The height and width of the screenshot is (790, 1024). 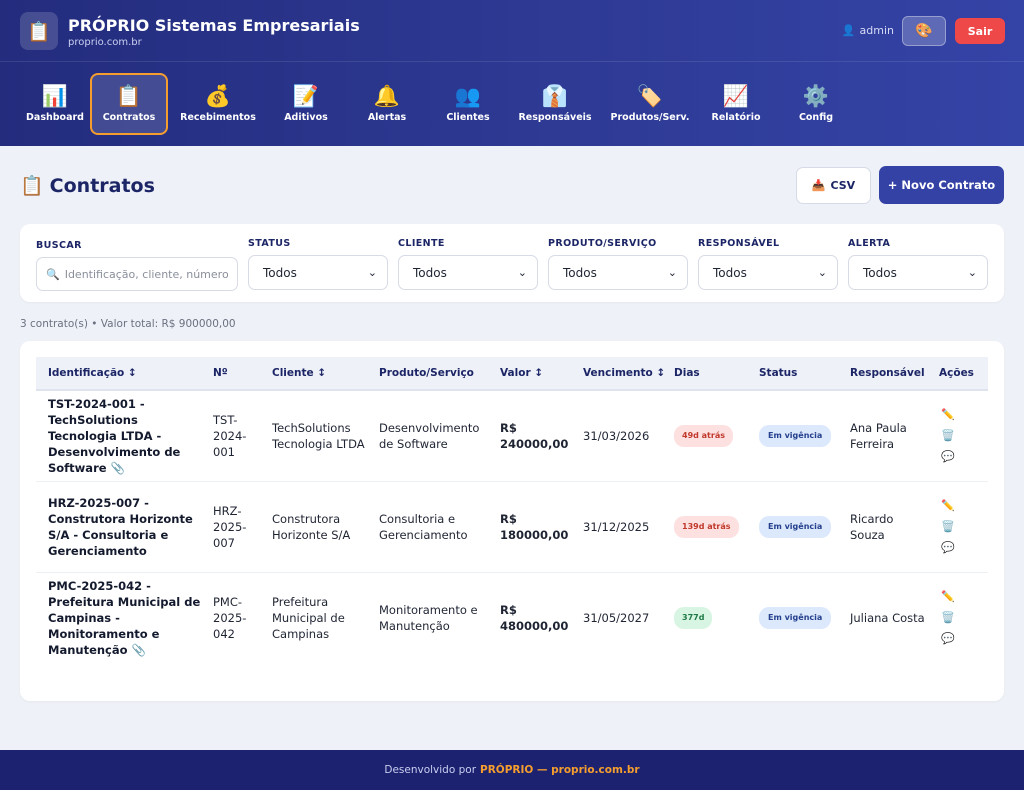 I want to click on nav-item-recebimentos: 💰 Recebimentos, so click(x=218, y=104).